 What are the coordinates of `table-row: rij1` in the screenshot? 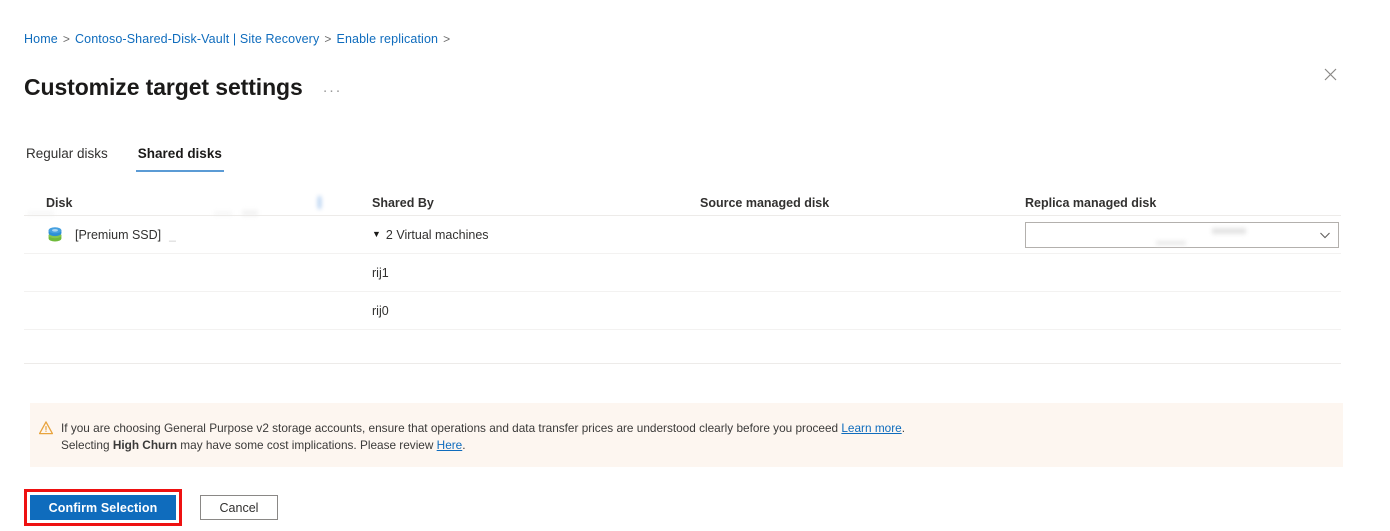 It's located at (682, 273).